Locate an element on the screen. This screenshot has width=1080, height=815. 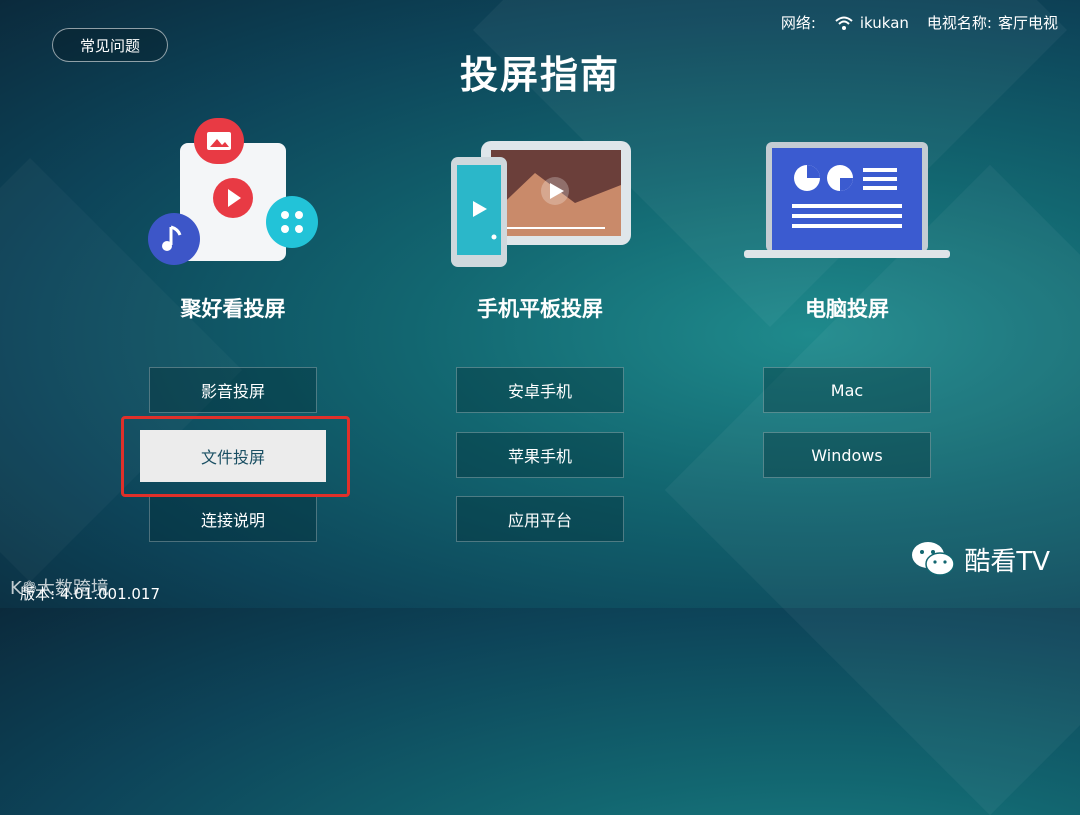
status-bar: 网络: ikukan 电视名称: 客厅电视 is located at coordinates (919, 22).